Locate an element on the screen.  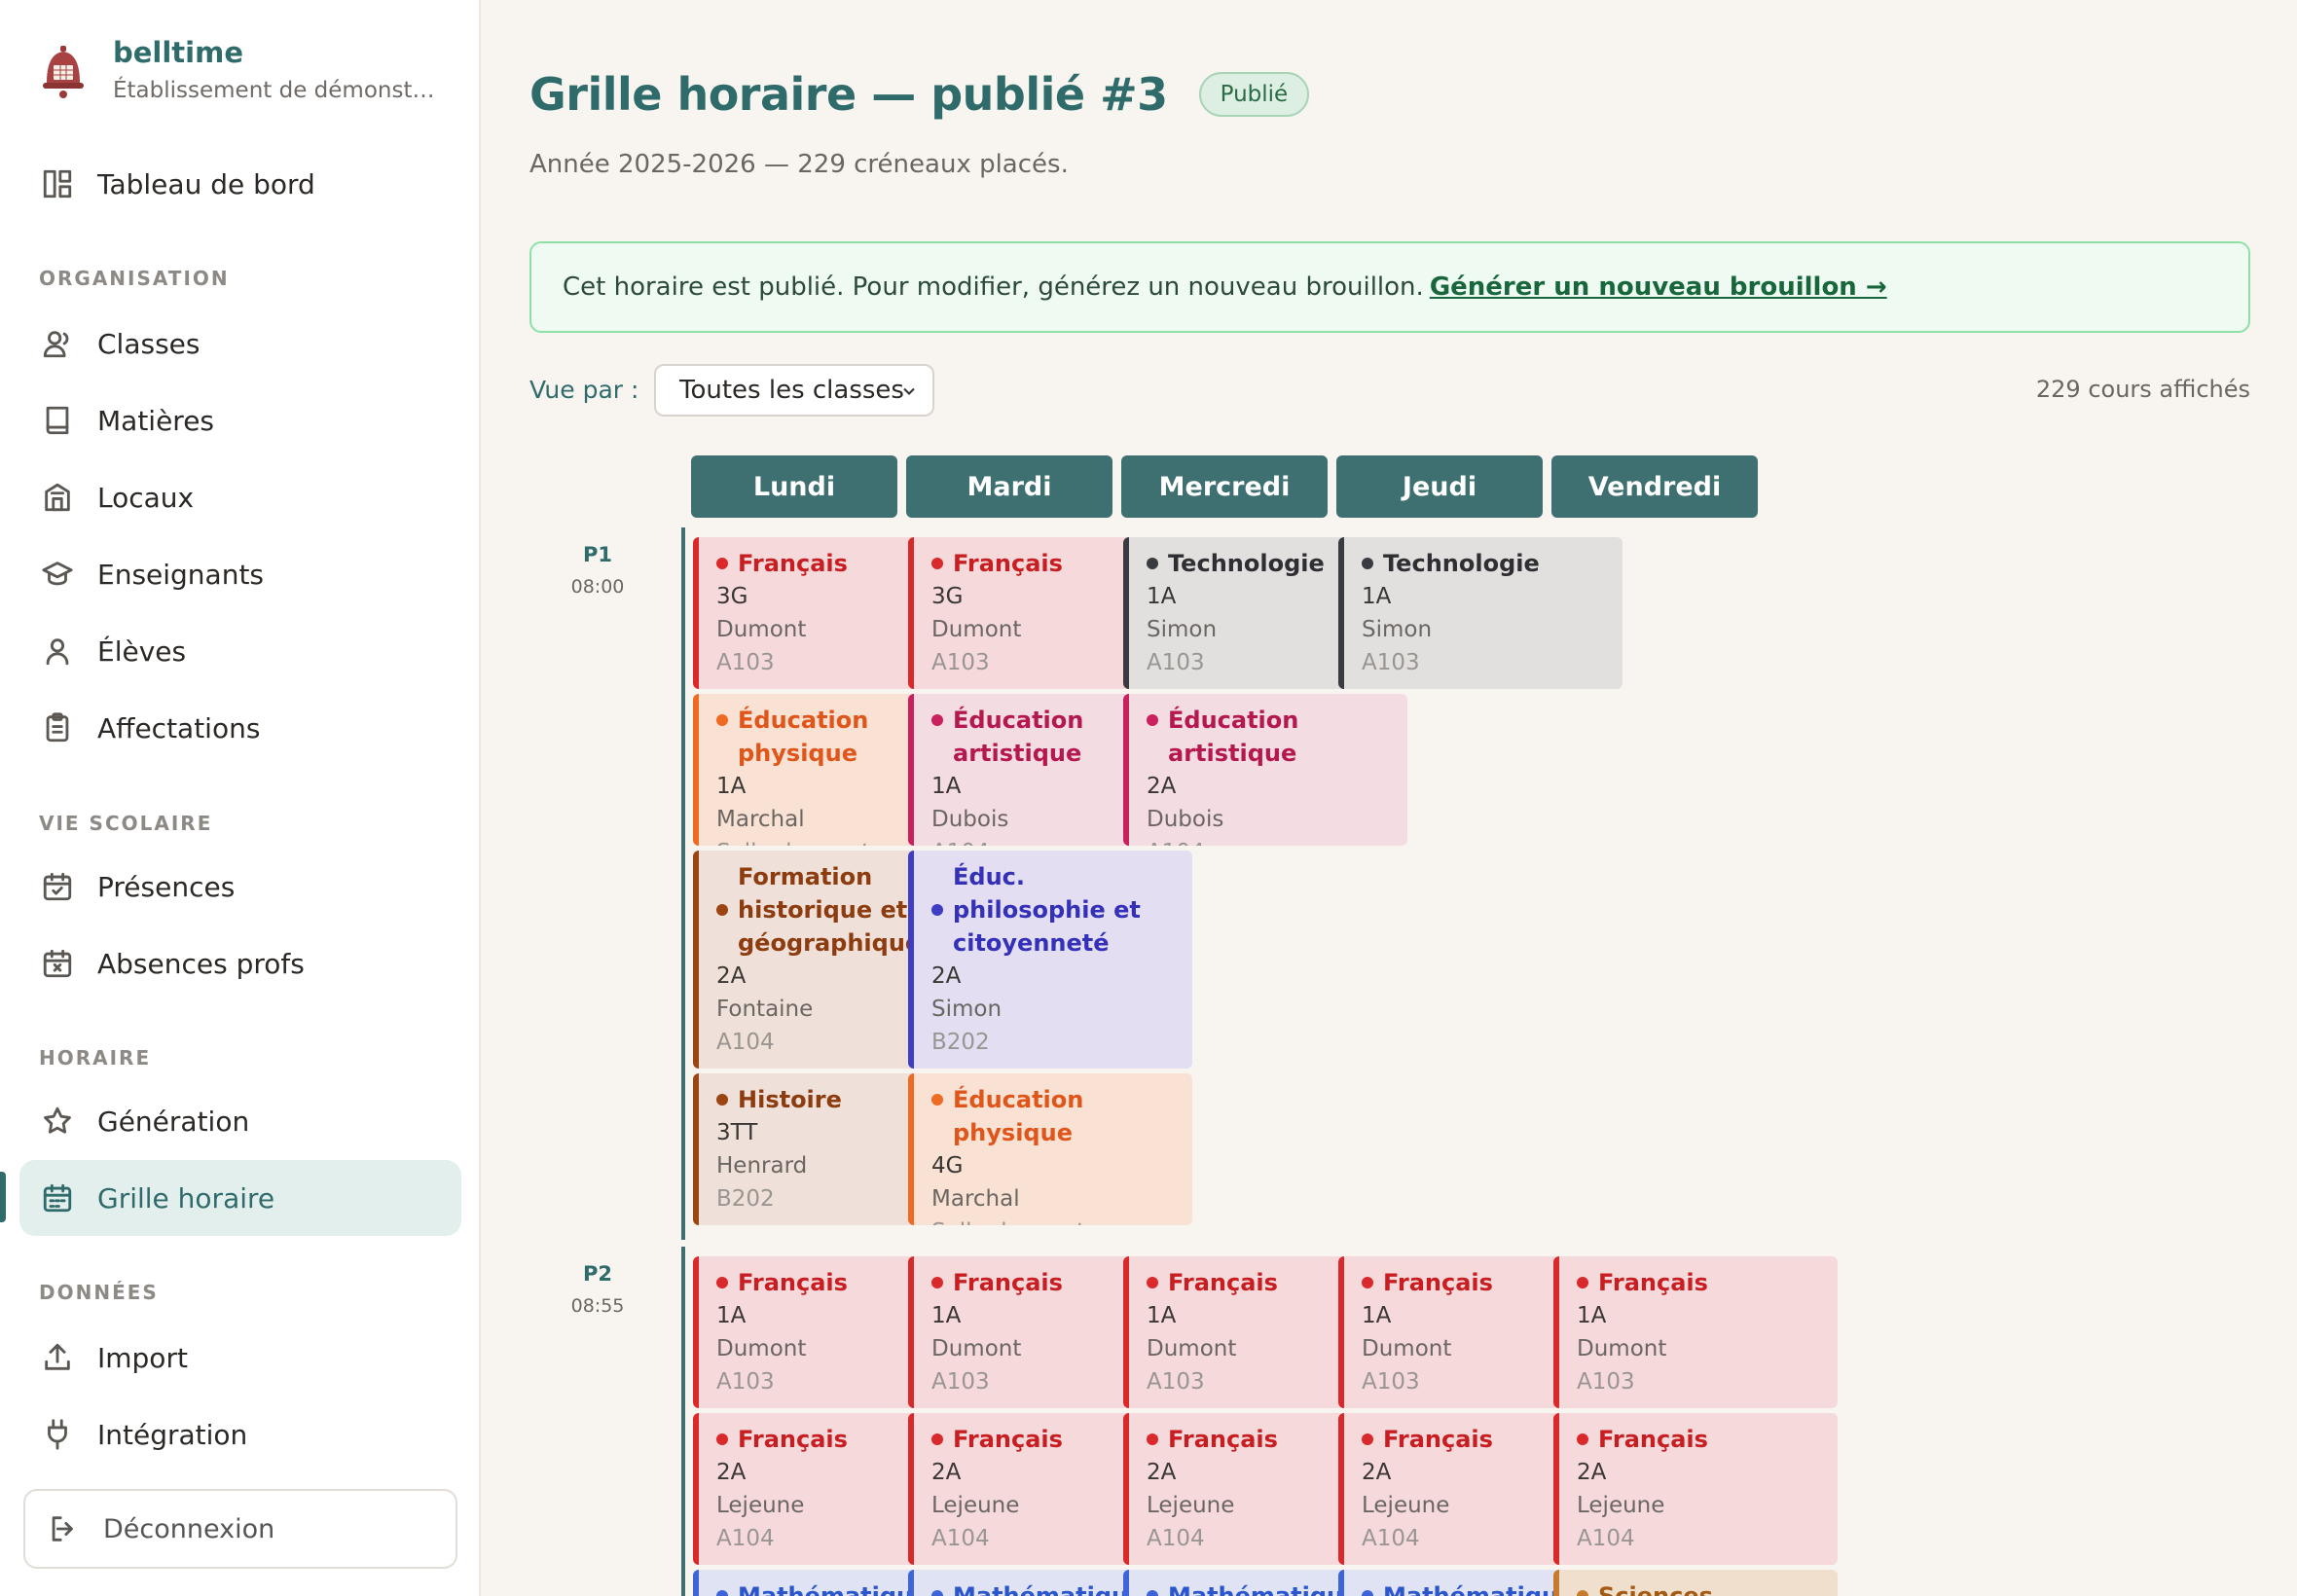
course-card: Sciences is located at coordinates (1695, 1583).